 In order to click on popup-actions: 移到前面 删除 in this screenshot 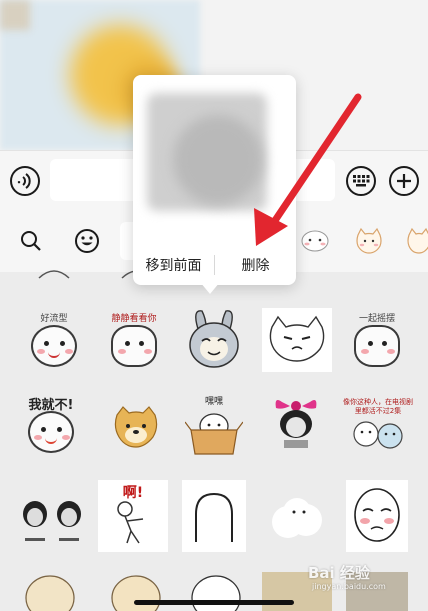, I will do `click(214, 265)`.